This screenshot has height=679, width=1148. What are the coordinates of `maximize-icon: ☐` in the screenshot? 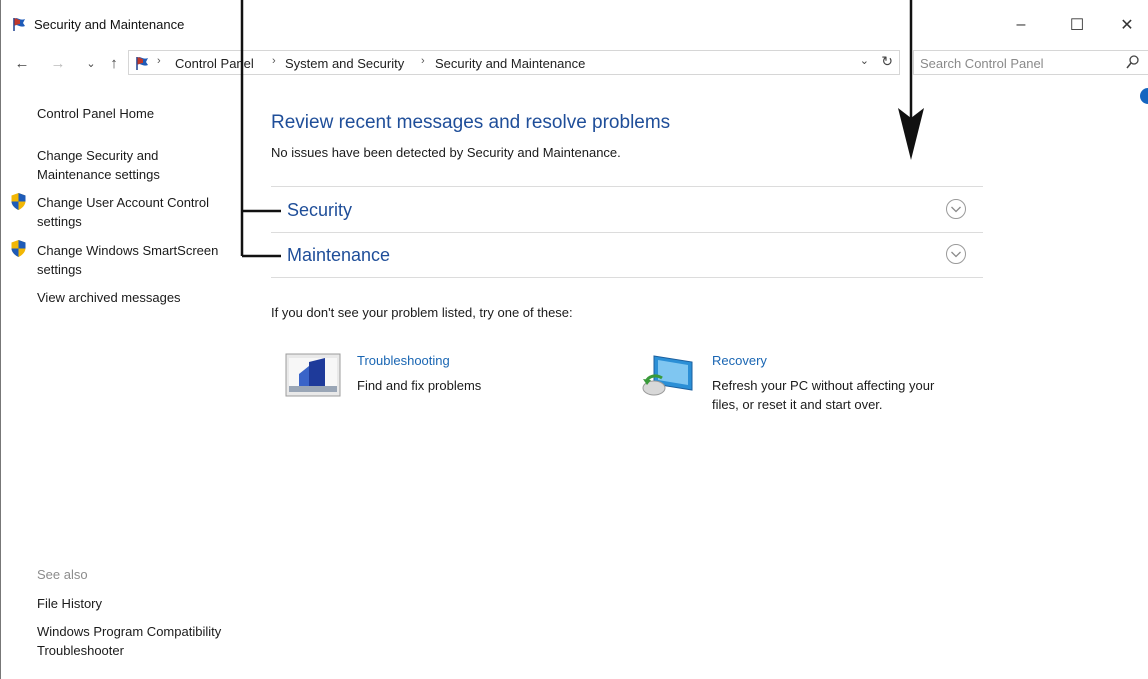 It's located at (1077, 25).